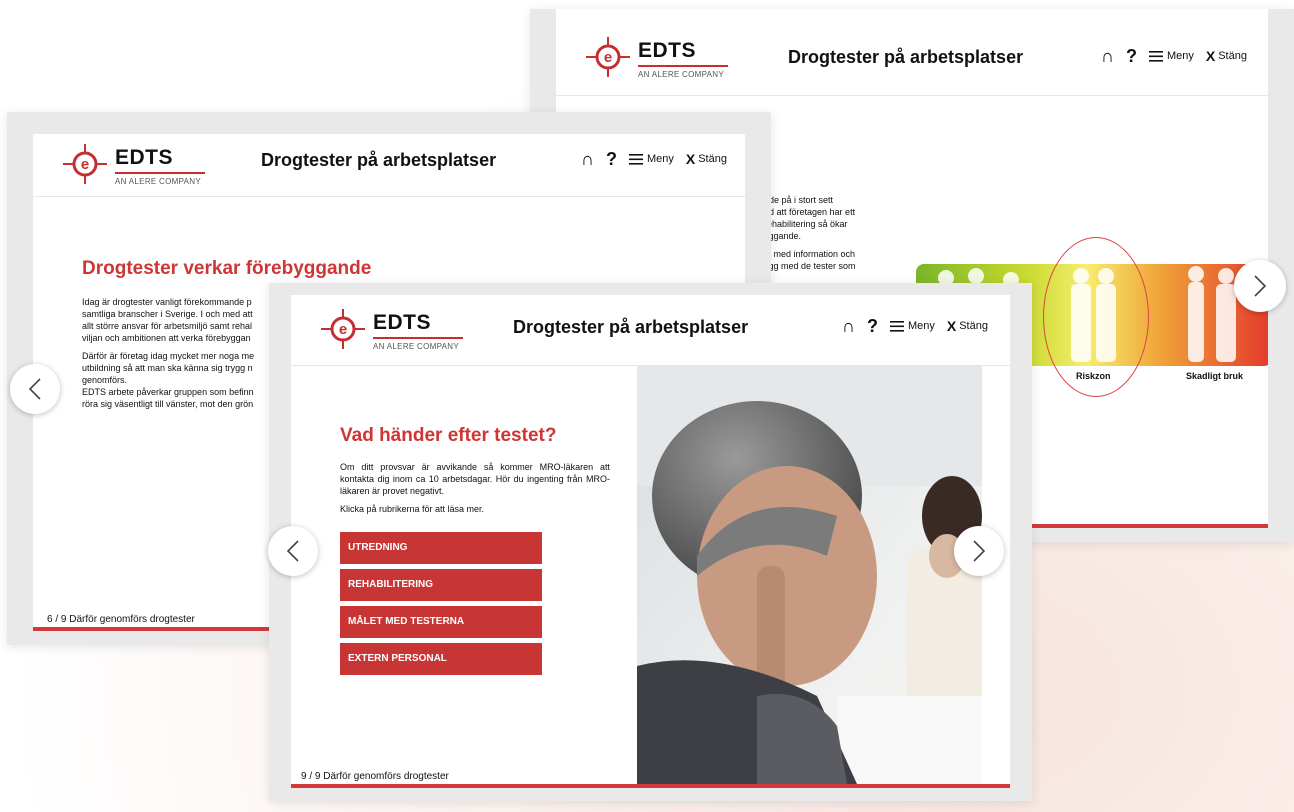 The height and width of the screenshot is (812, 1294). What do you see at coordinates (227, 268) in the screenshot?
I see `slide-heading: Drogtester verkar förebyggande` at bounding box center [227, 268].